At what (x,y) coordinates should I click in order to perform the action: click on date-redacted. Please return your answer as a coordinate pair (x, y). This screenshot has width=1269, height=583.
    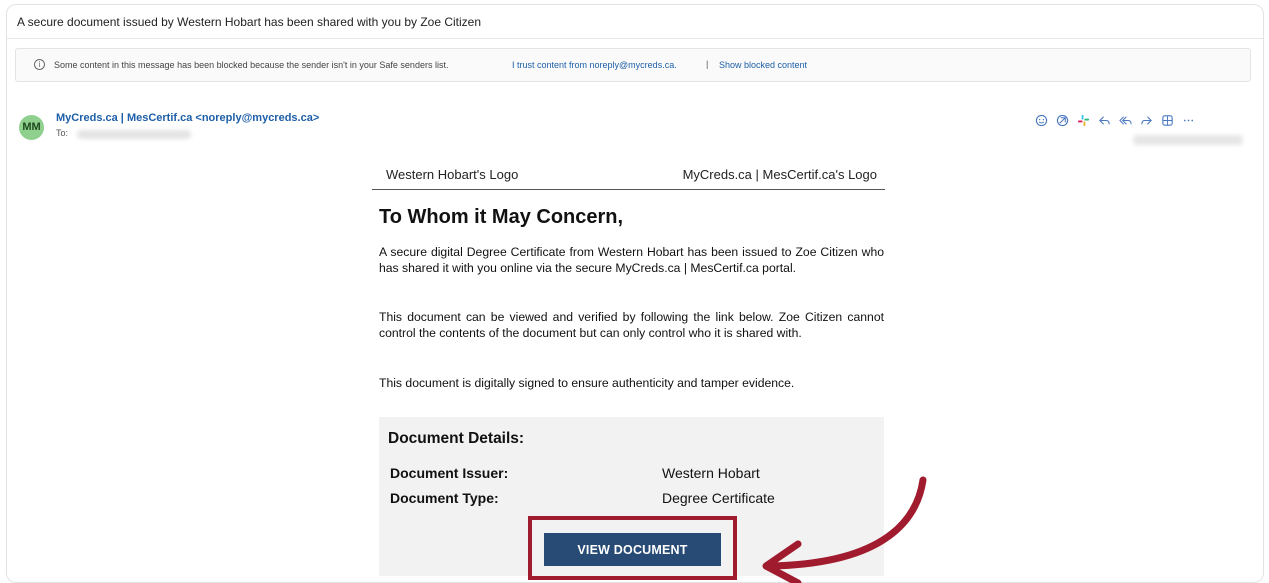
    Looking at the image, I should click on (1188, 140).